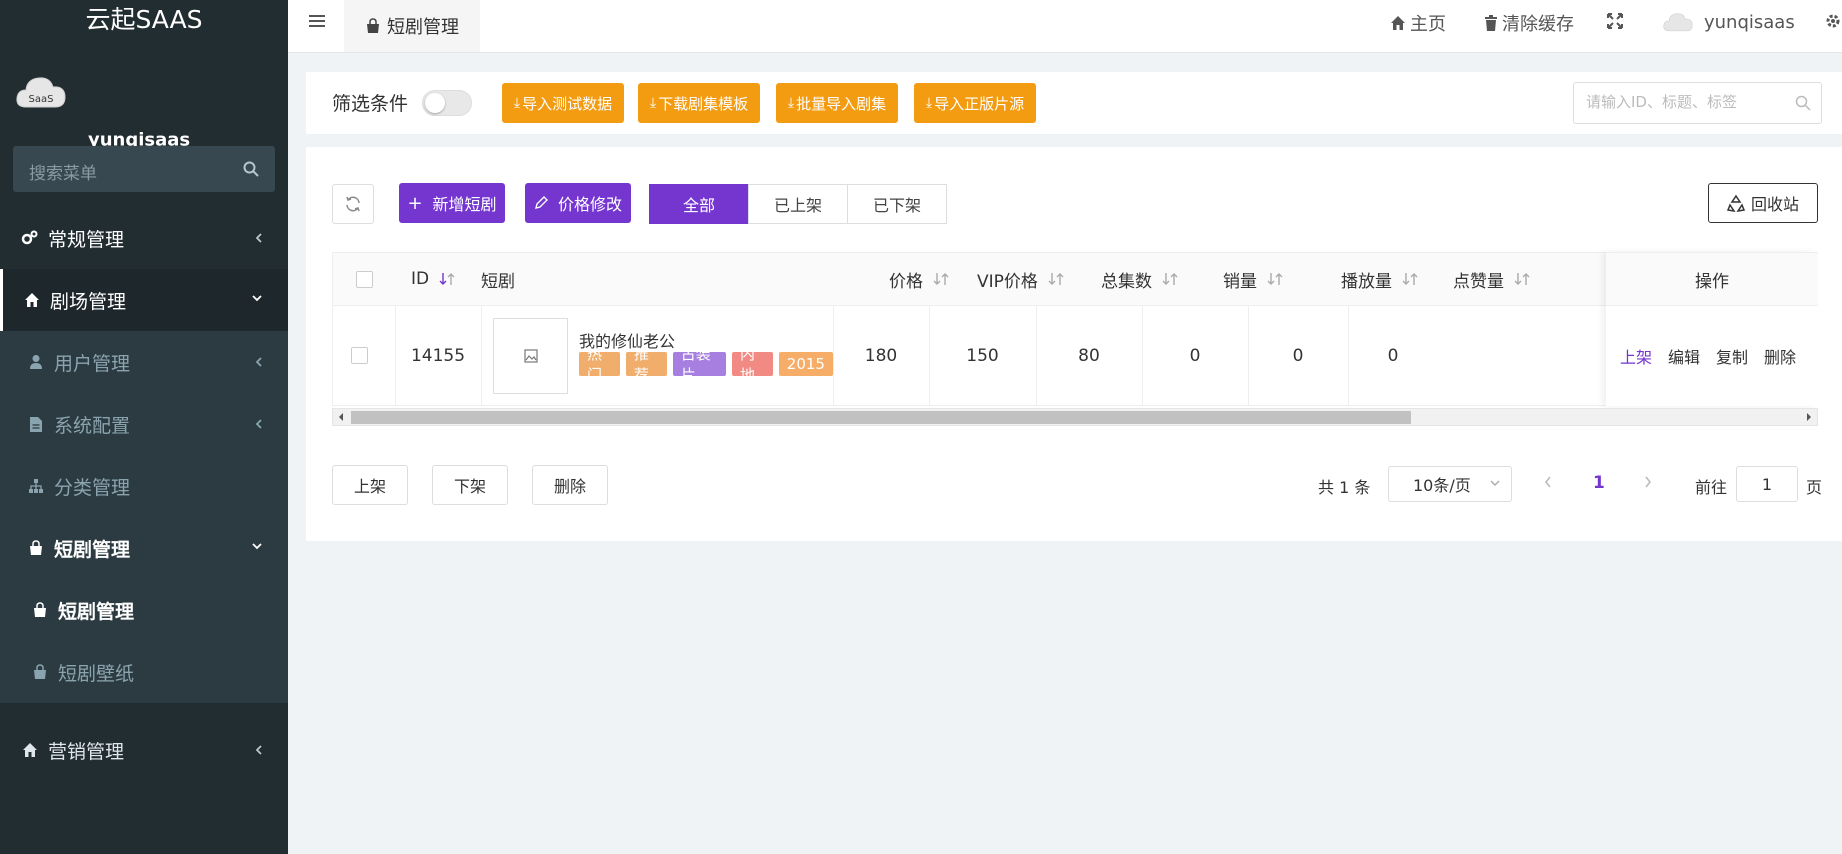 The width and height of the screenshot is (1842, 854). What do you see at coordinates (144, 300) in the screenshot?
I see `sidebar-item-theater: 剧场管理` at bounding box center [144, 300].